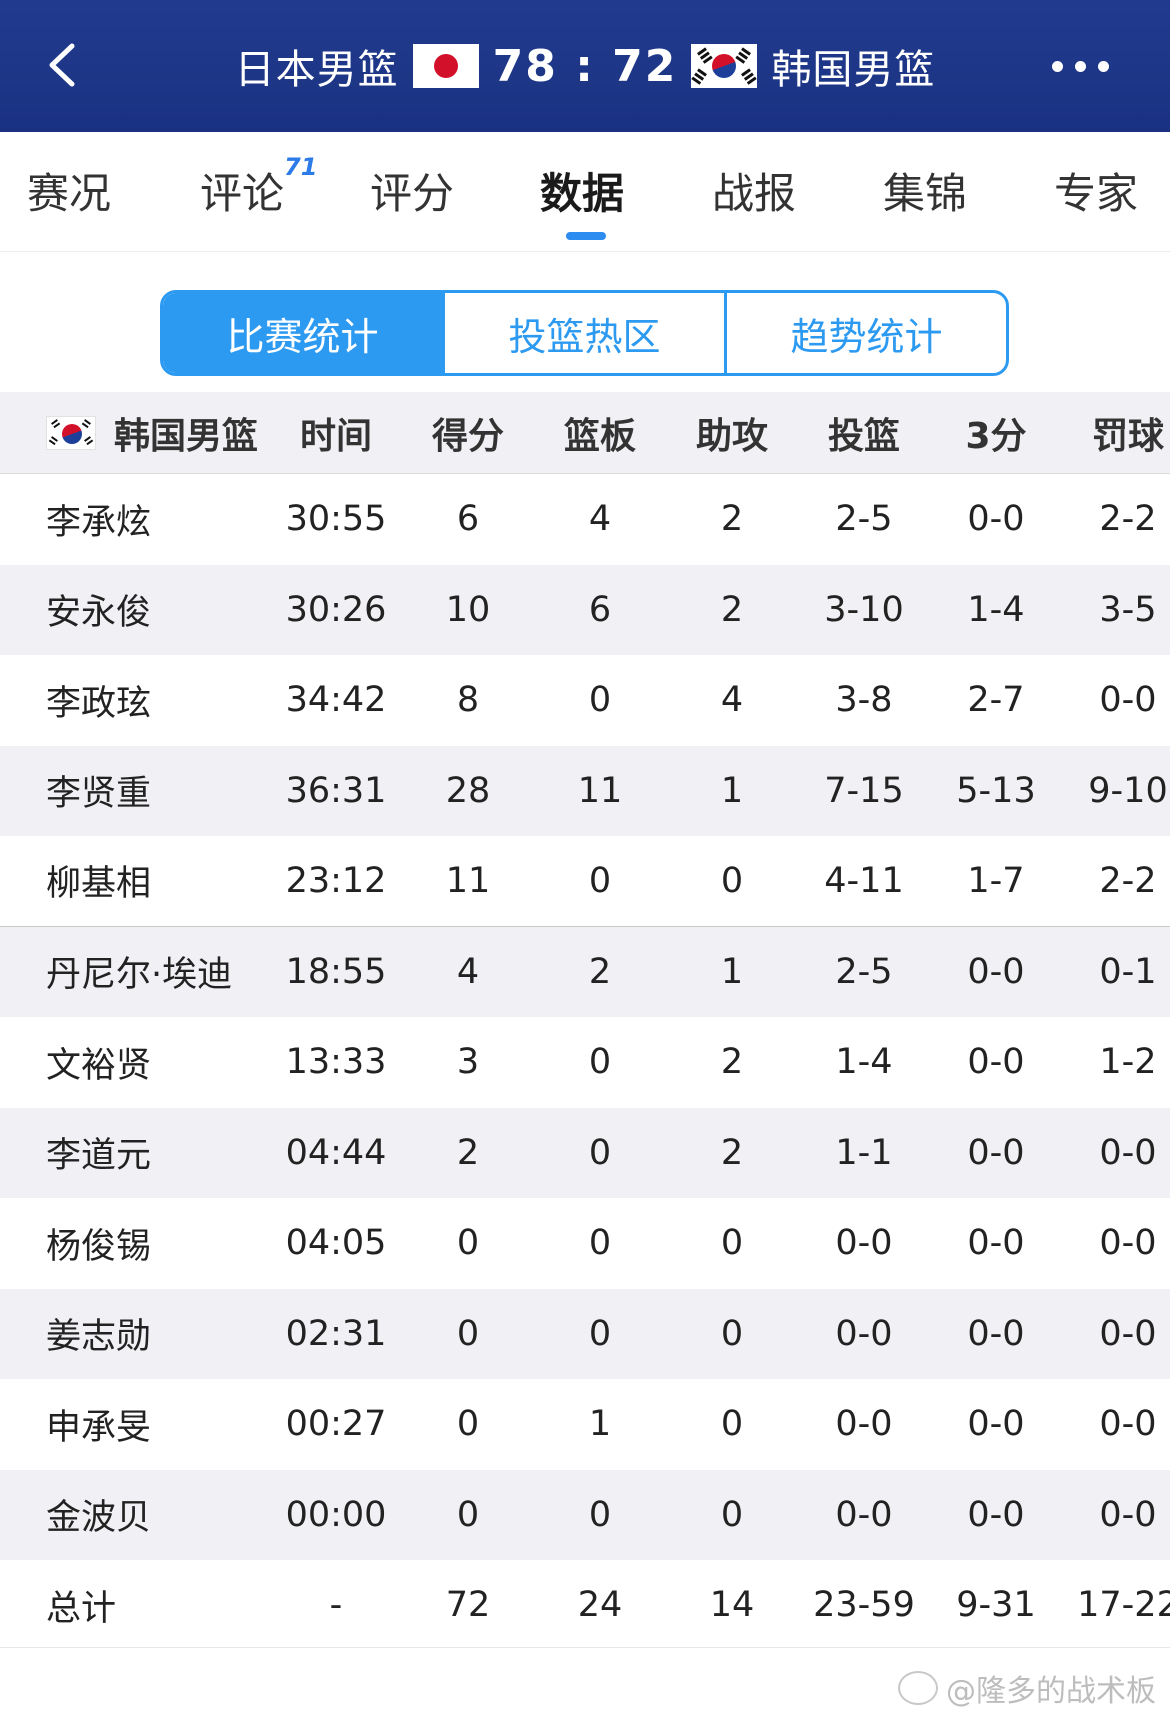 The width and height of the screenshot is (1170, 1720). What do you see at coordinates (732, 1605) in the screenshot?
I see `assists-cell: 14` at bounding box center [732, 1605].